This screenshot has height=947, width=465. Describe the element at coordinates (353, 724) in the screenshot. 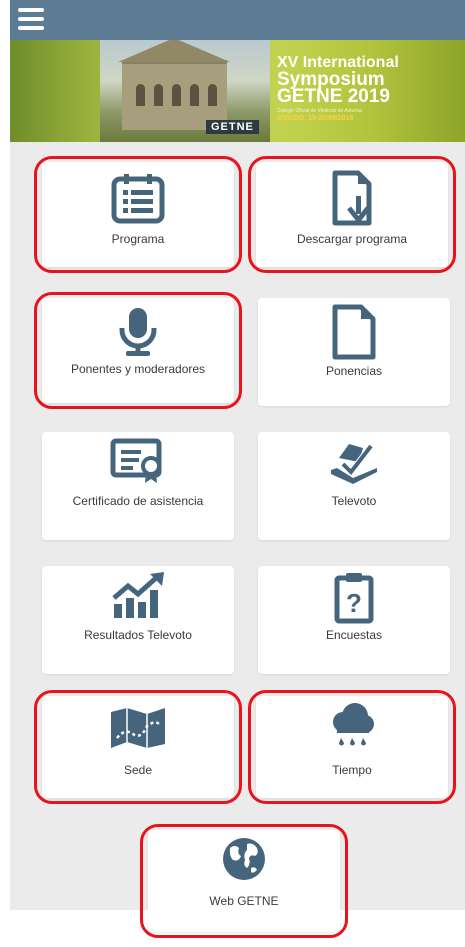

I see `rain-cloud-icon` at that location.